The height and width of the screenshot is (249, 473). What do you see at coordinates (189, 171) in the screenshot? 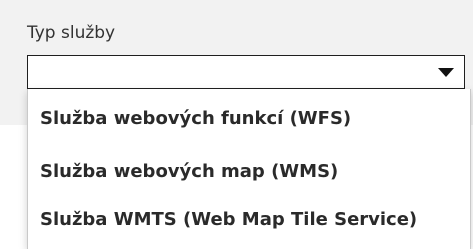
I see `option-wms: Služba webových map (WMS)` at bounding box center [189, 171].